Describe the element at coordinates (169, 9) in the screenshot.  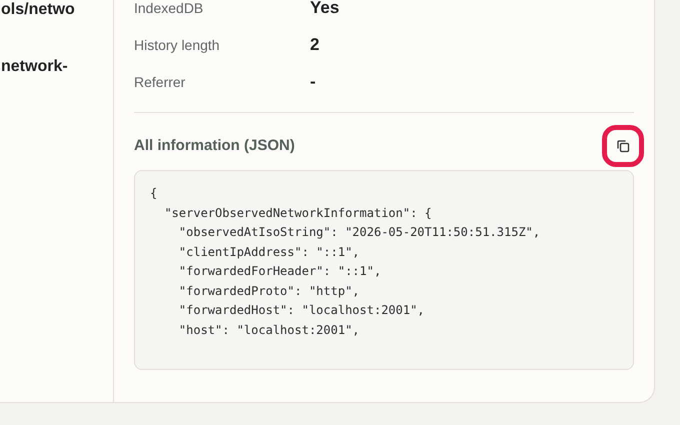
I see `info-label: IndexedDB` at that location.